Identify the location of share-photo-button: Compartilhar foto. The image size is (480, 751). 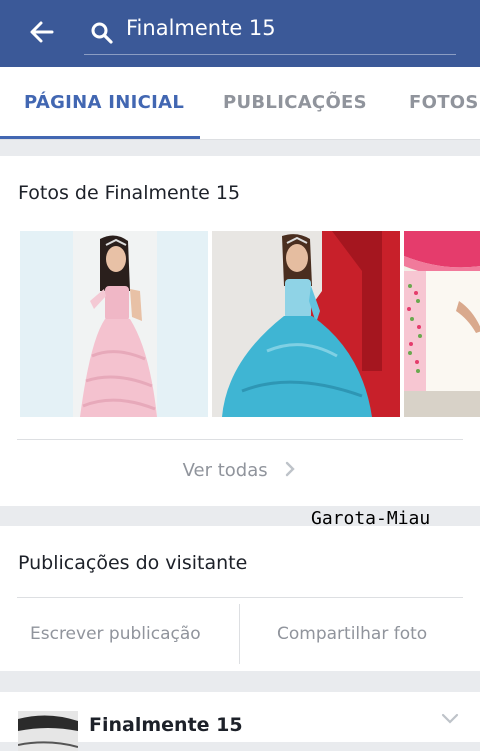
(352, 634).